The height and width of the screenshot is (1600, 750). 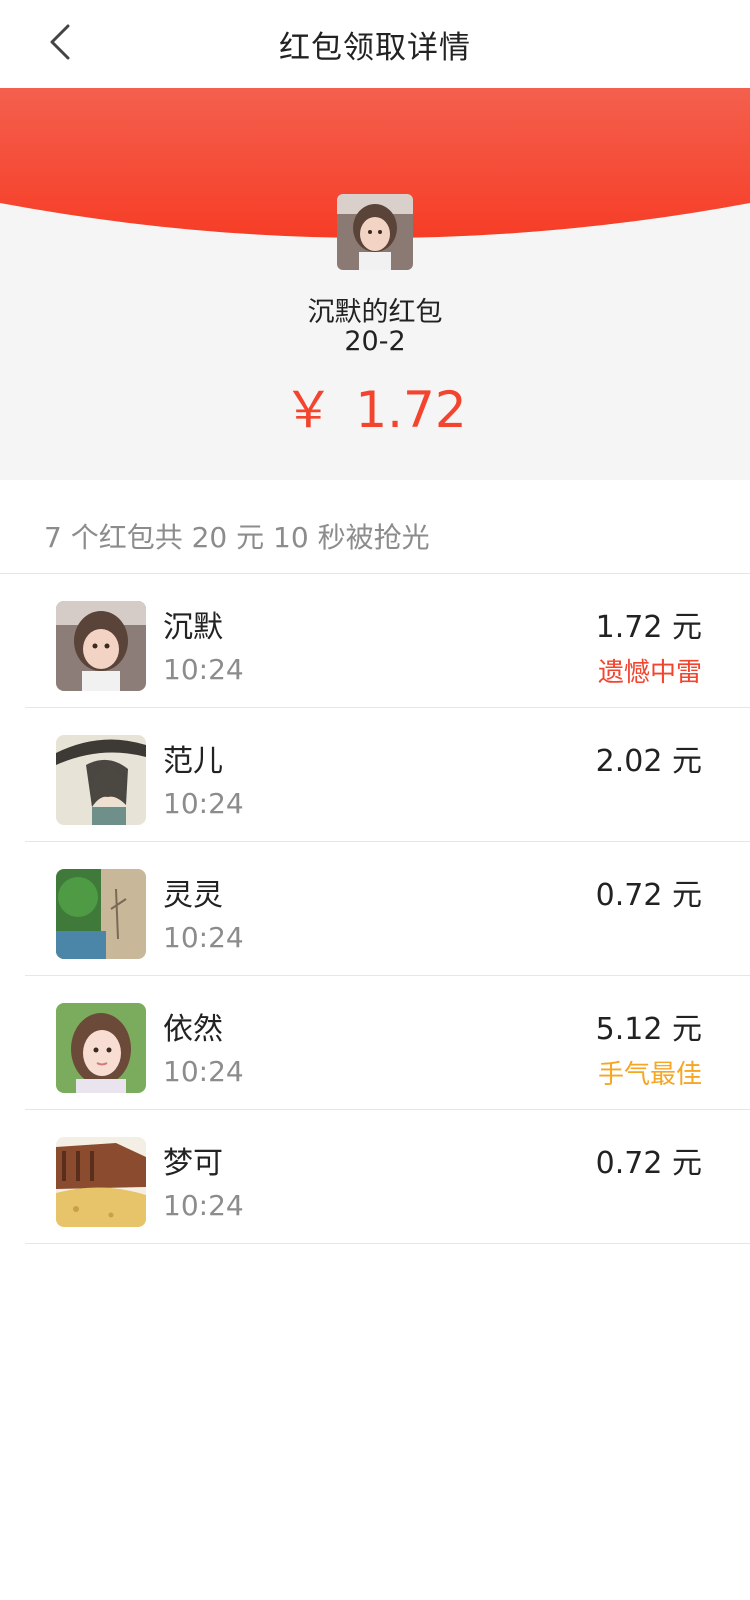 What do you see at coordinates (237, 537) in the screenshot?
I see `summary-text: 7 个红包共 20 元 10 秒被抢光` at bounding box center [237, 537].